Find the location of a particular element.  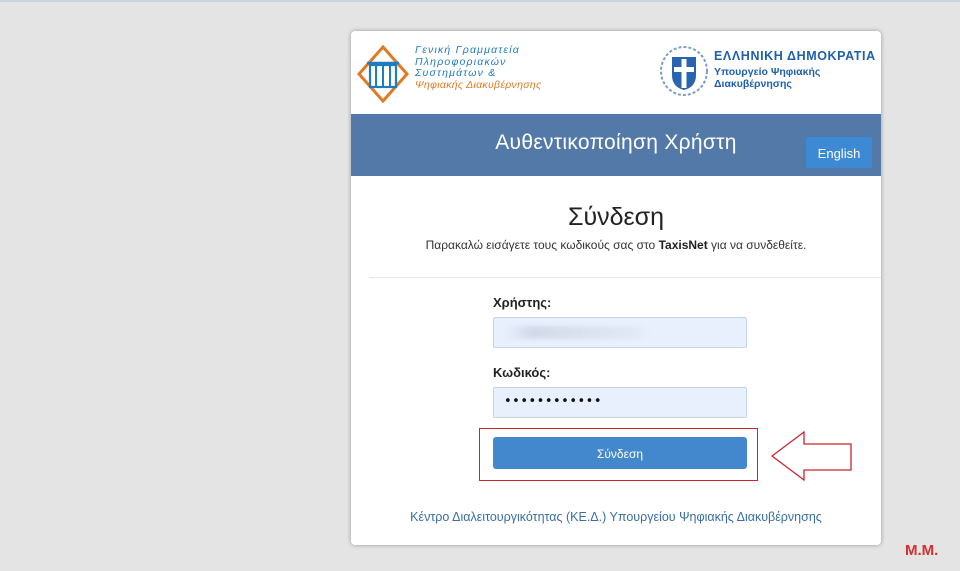

instructions-text-end: για να συνδεθείτε. is located at coordinates (757, 245).